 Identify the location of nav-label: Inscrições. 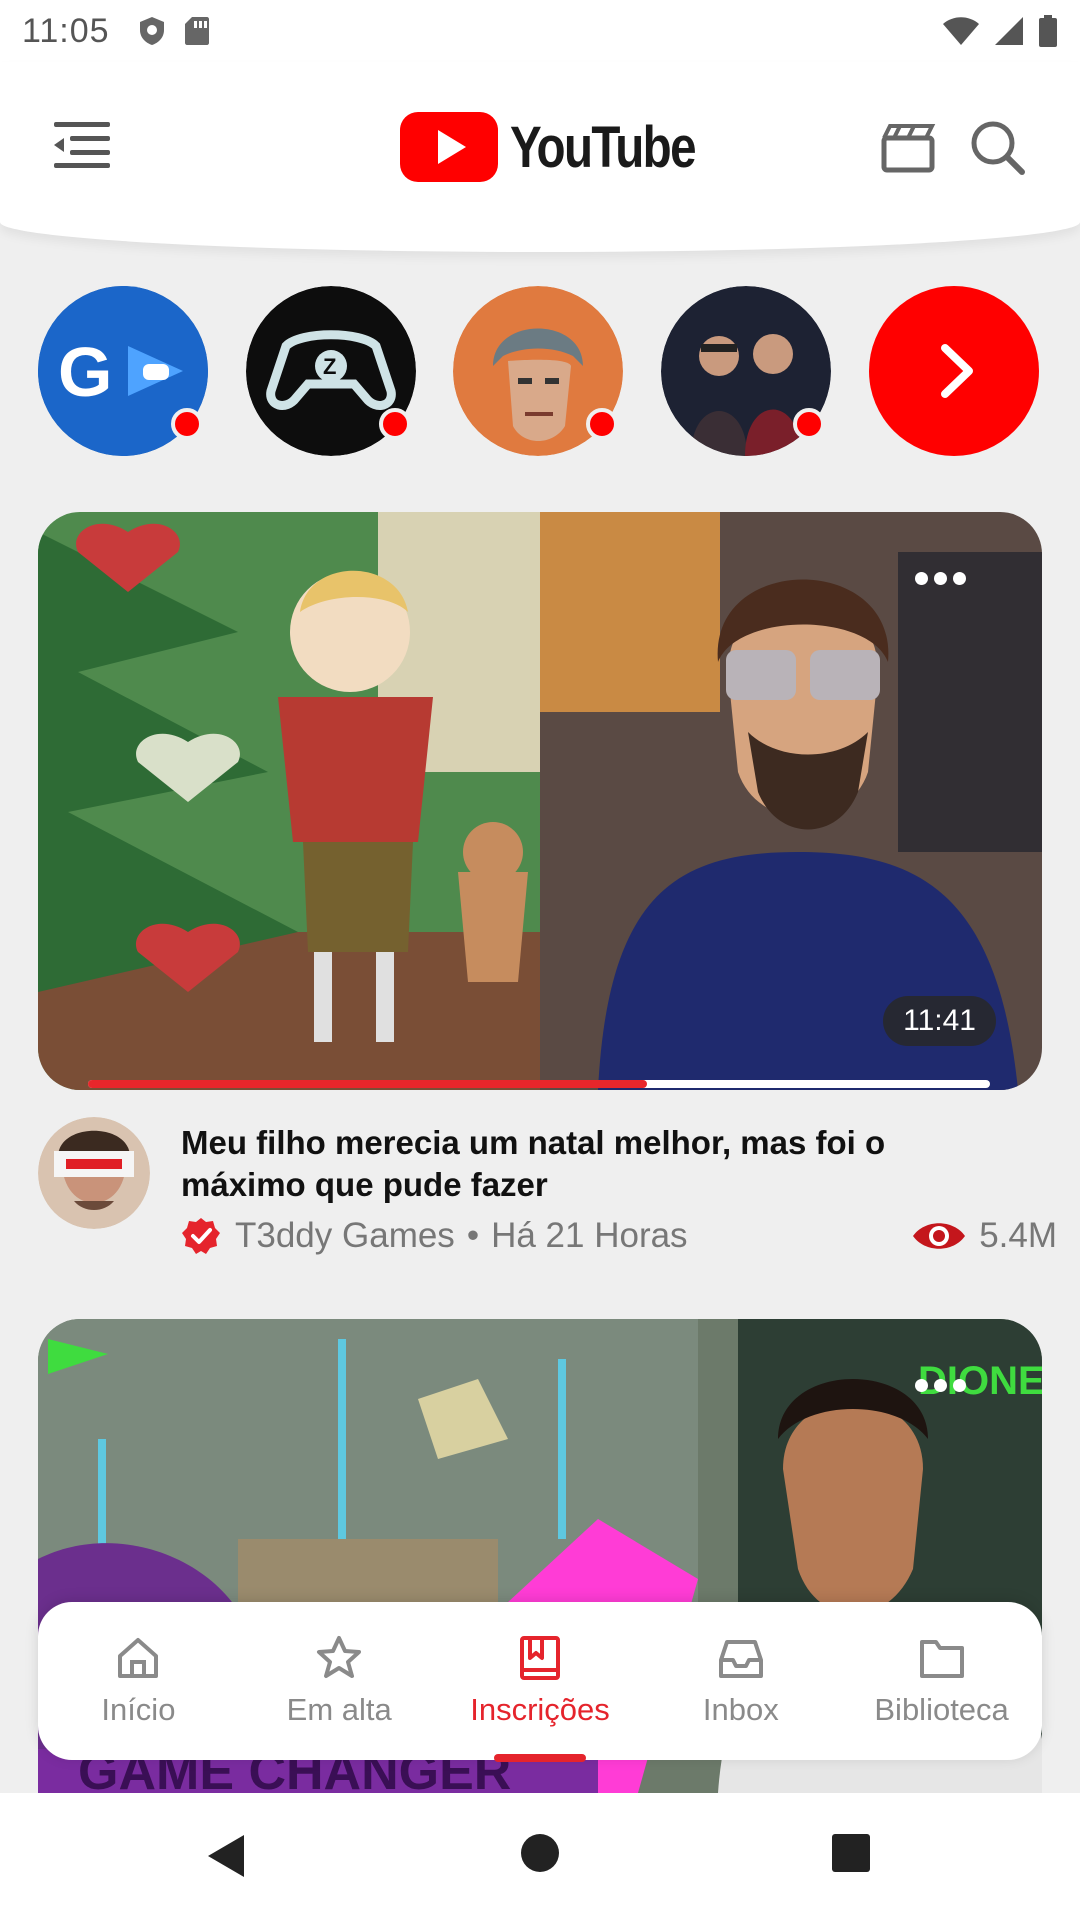
(540, 1709).